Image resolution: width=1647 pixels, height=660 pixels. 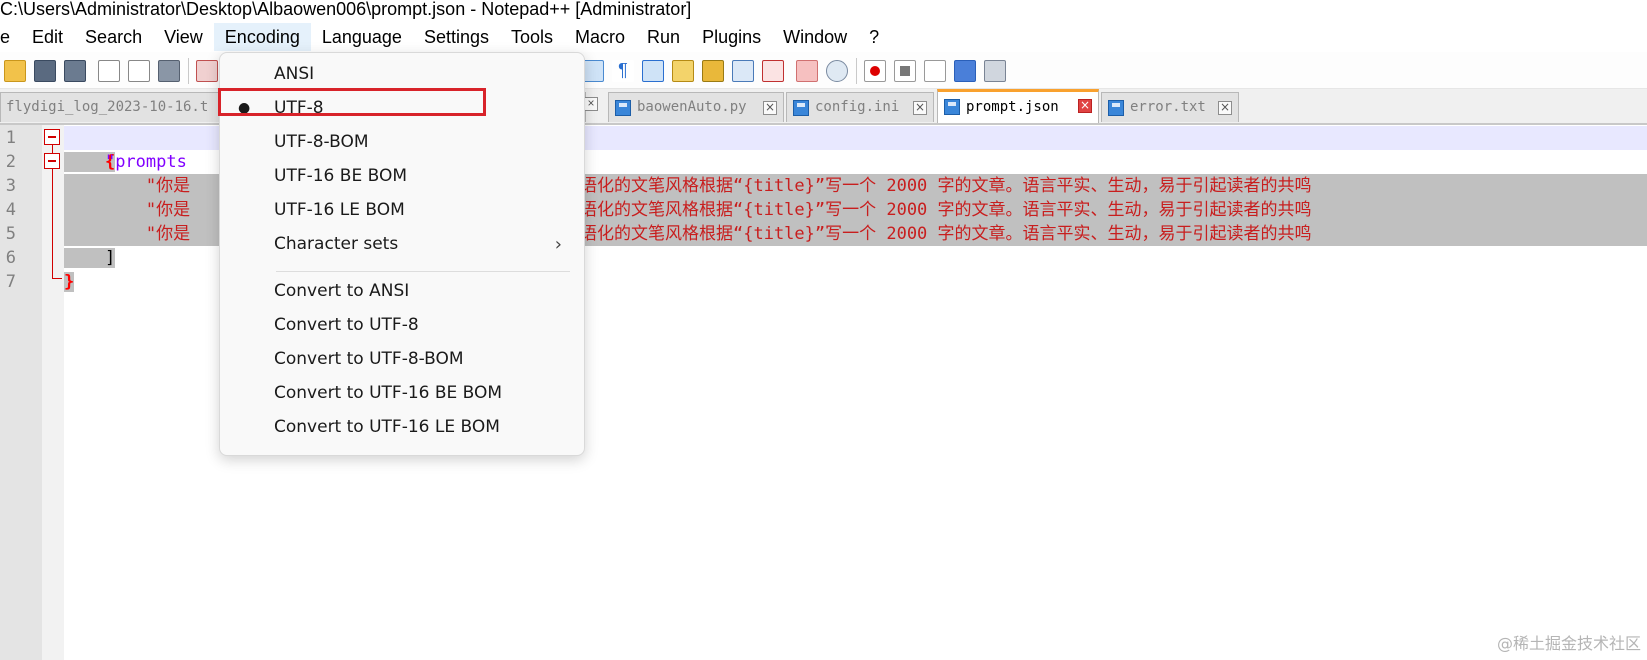 What do you see at coordinates (692, 107) in the screenshot?
I see `tab-label: baowenAuto.py` at bounding box center [692, 107].